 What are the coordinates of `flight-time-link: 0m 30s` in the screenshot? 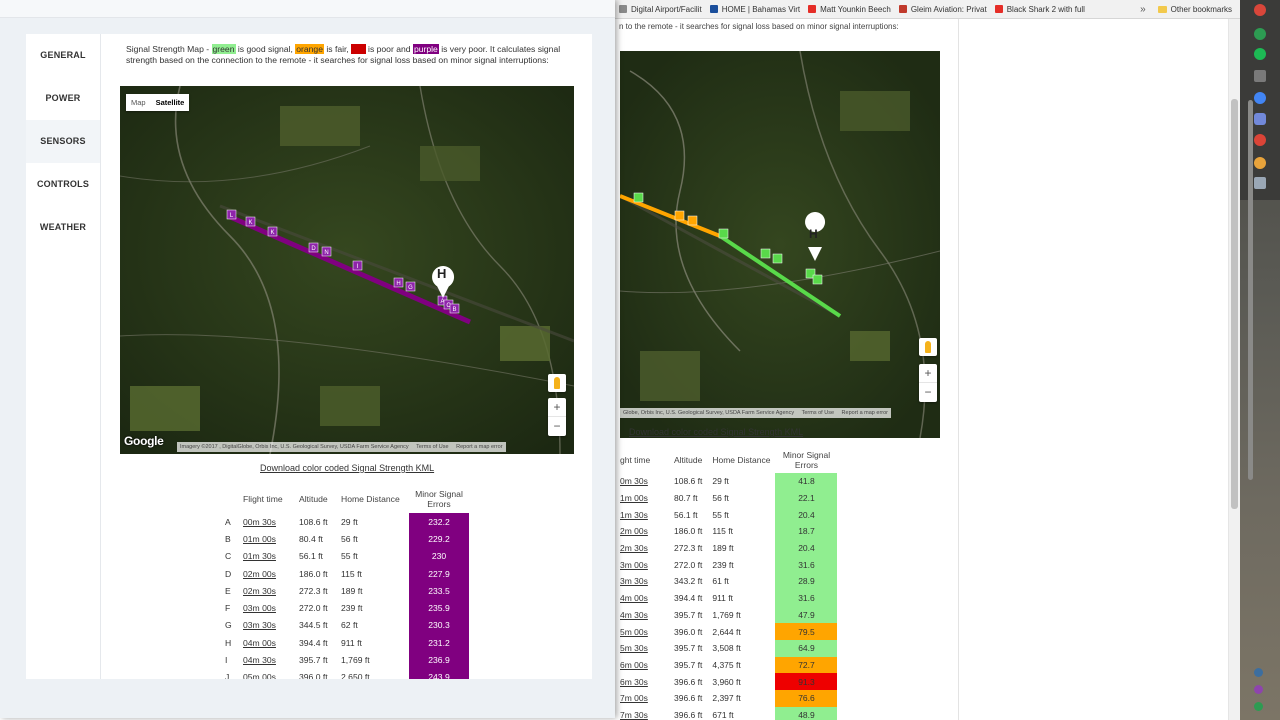 It's located at (642, 481).